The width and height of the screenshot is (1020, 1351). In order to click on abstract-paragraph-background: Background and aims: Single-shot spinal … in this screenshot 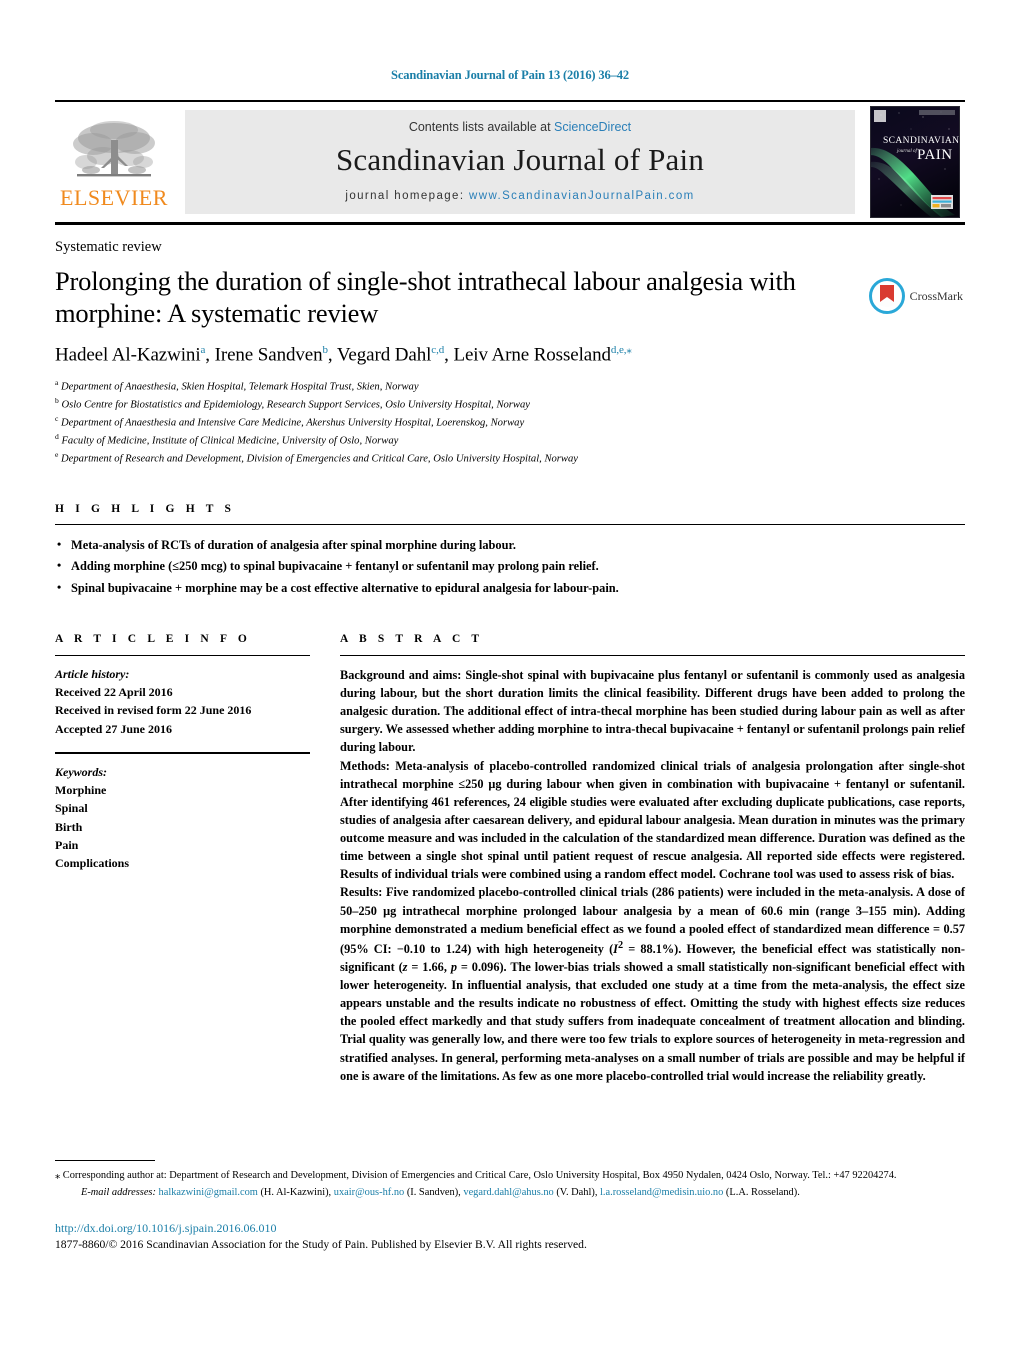, I will do `click(652, 711)`.